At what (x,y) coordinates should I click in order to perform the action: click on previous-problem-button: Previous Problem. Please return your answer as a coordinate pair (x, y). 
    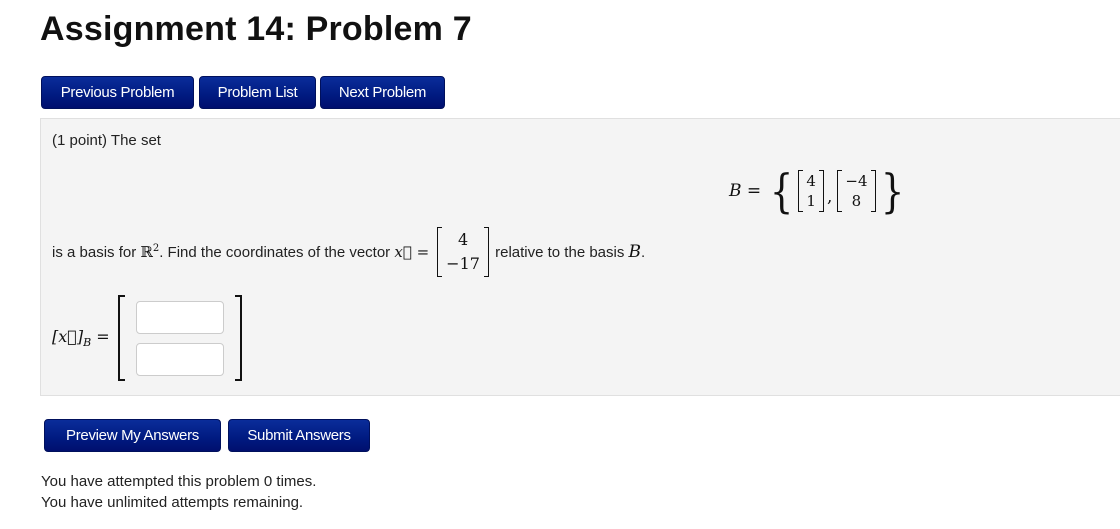
    Looking at the image, I should click on (117, 92).